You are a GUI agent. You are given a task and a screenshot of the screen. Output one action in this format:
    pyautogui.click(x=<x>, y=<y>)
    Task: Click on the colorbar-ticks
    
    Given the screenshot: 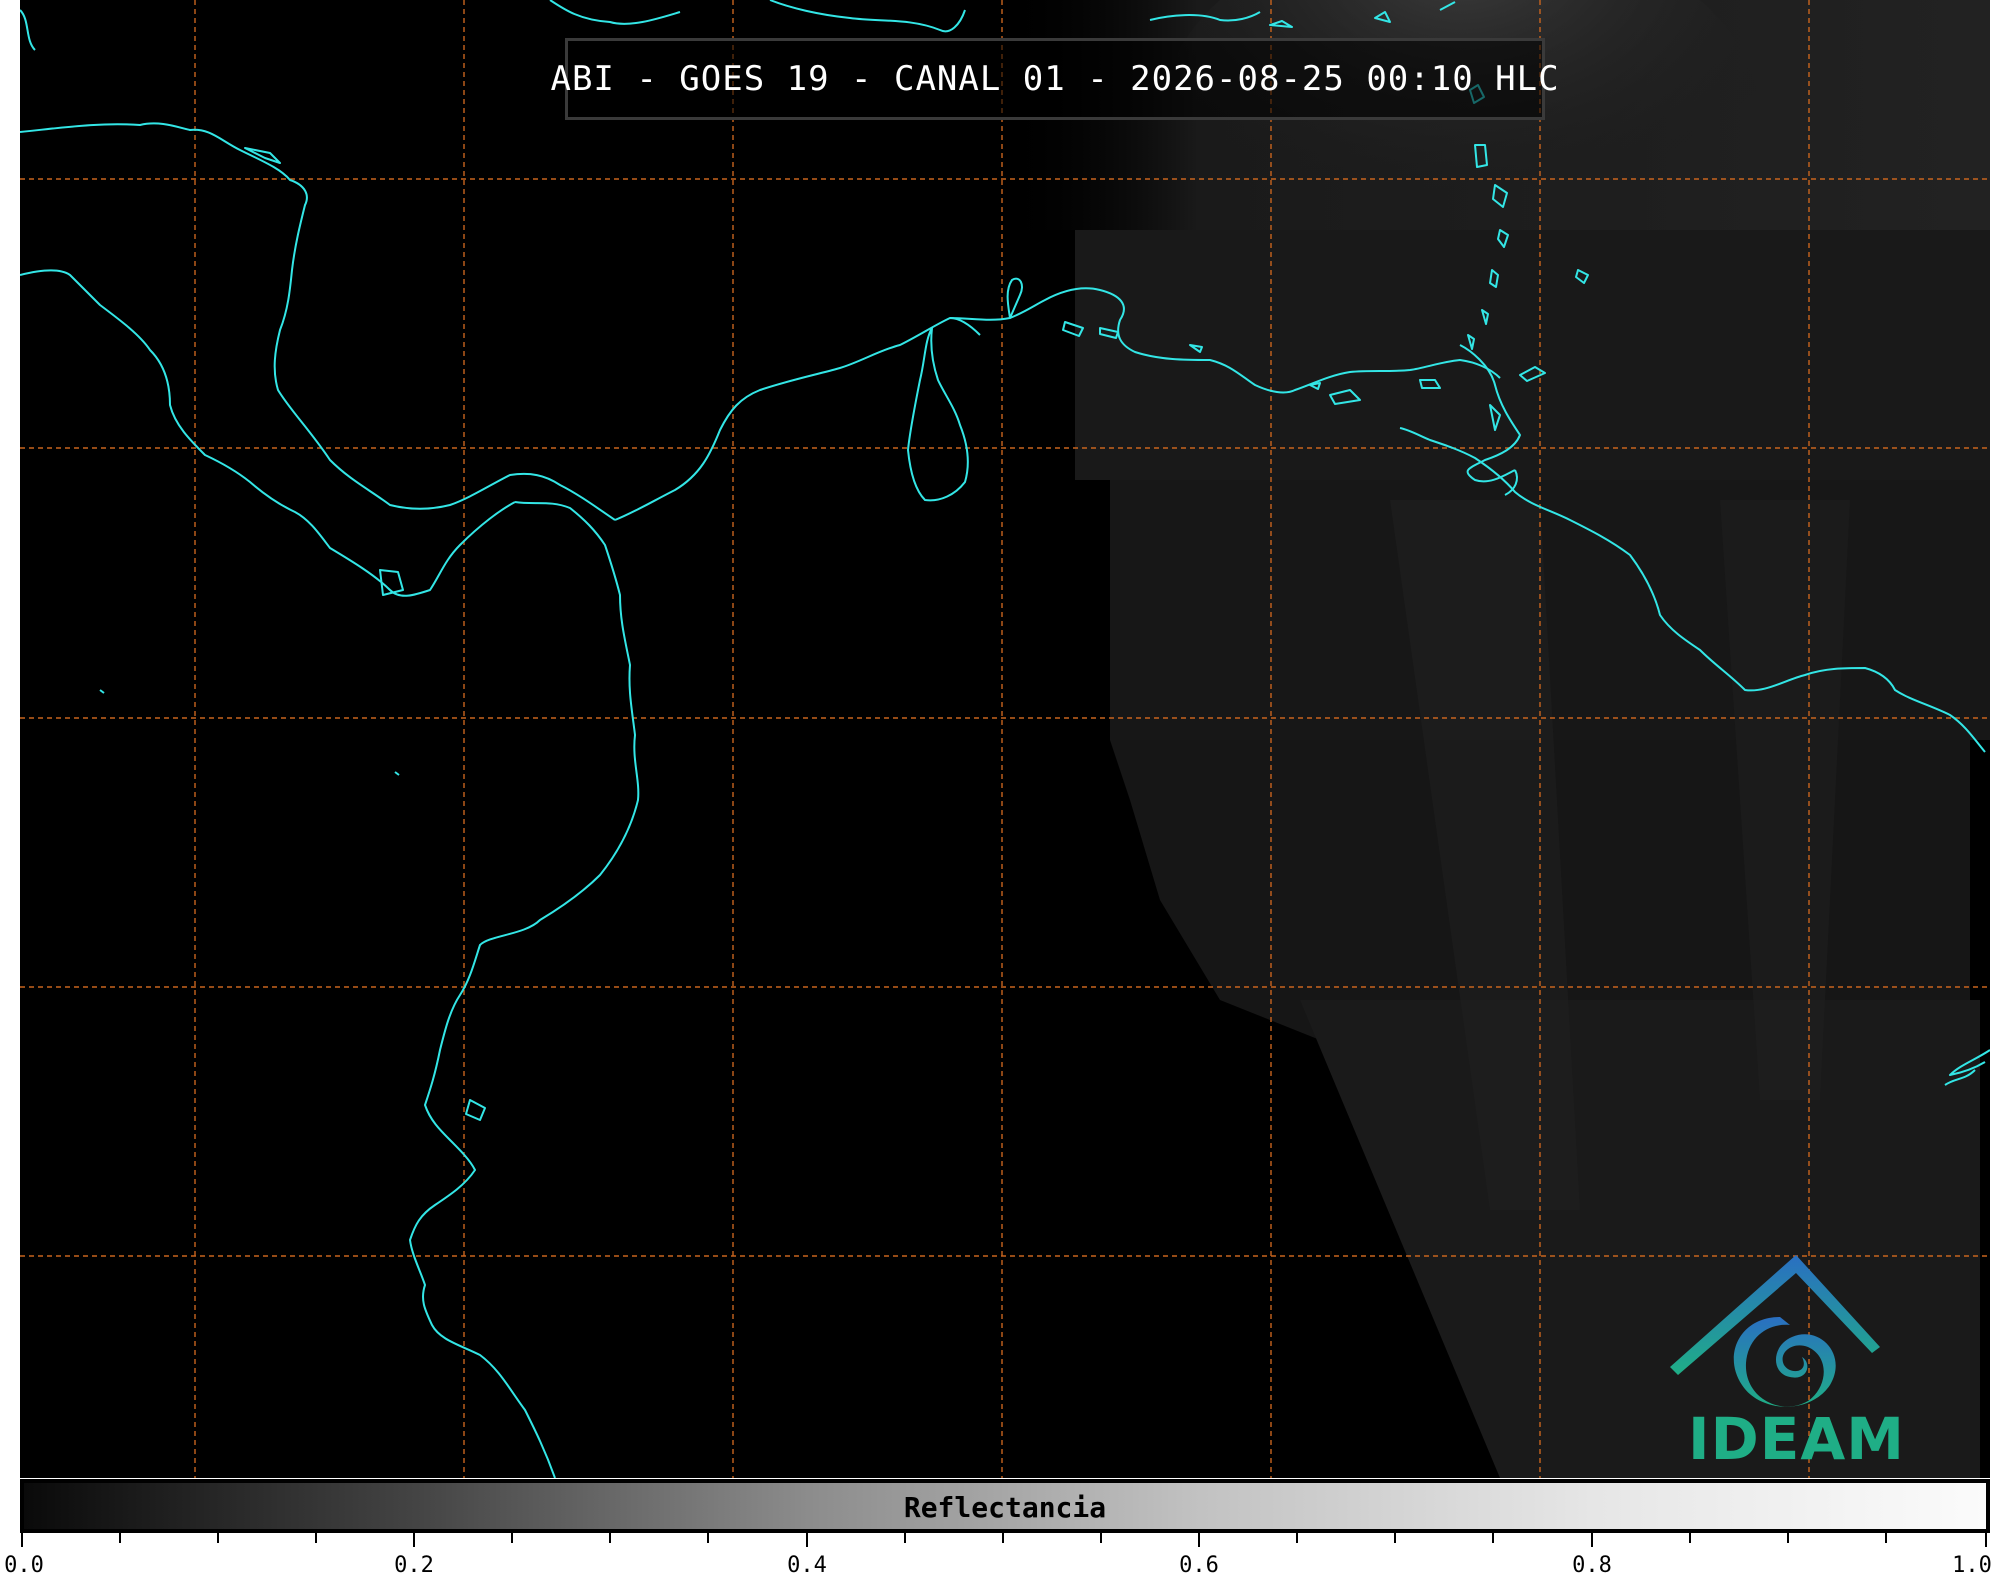 What is the action you would take?
    pyautogui.click(x=1004, y=1540)
    